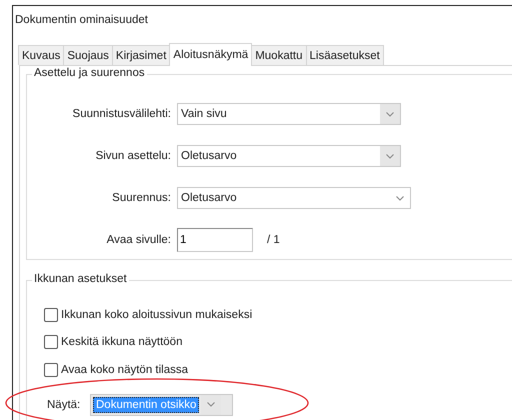 This screenshot has height=420, width=512. What do you see at coordinates (279, 55) in the screenshot?
I see `tab: Muokattu` at bounding box center [279, 55].